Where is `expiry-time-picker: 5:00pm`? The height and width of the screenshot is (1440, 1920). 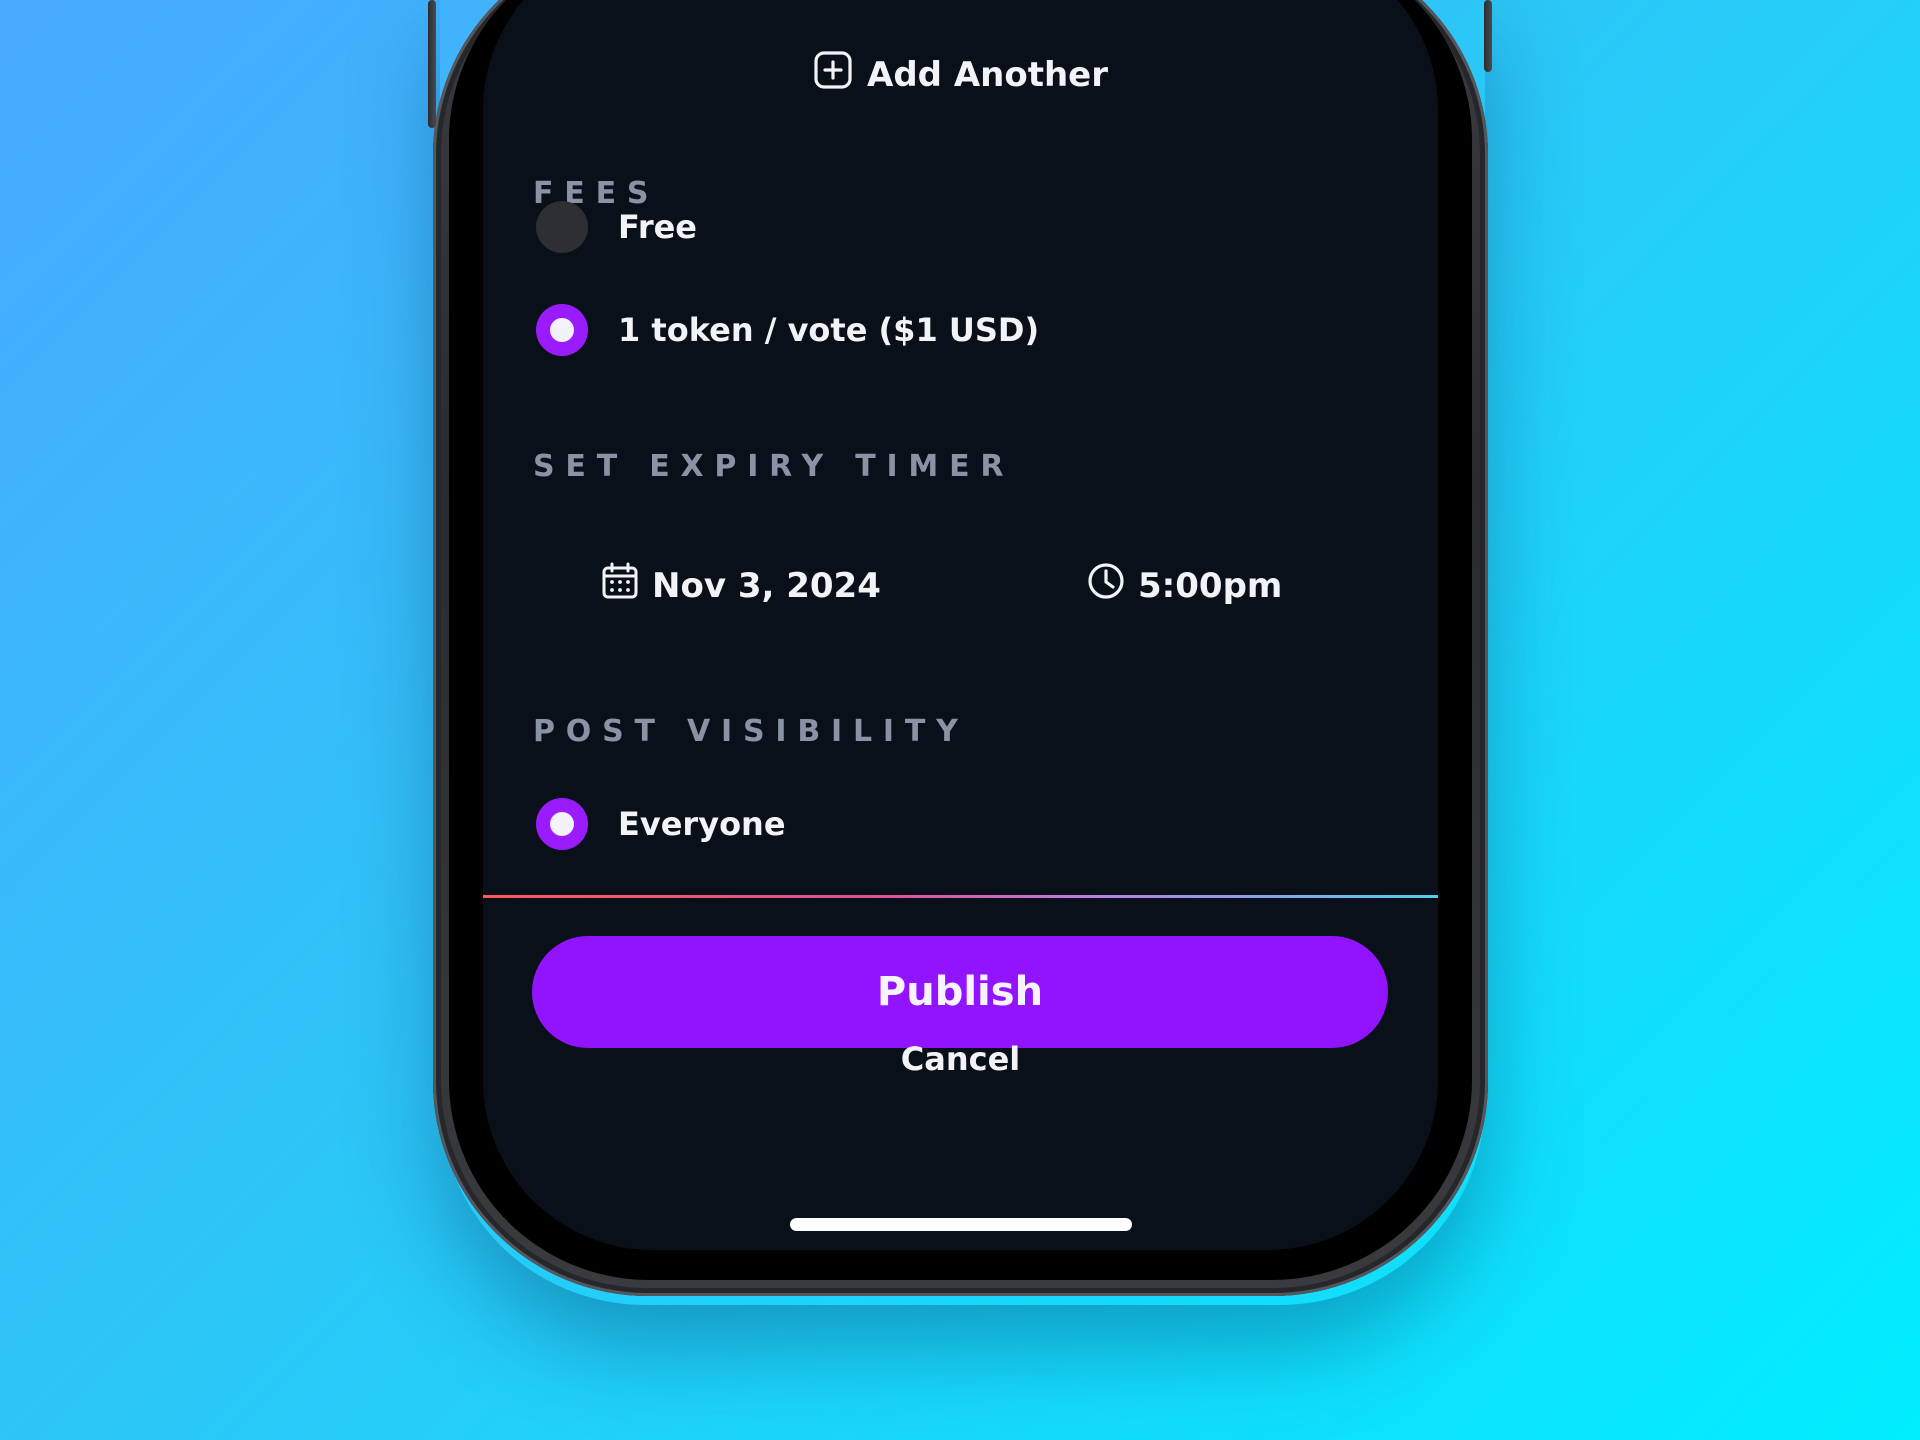 expiry-time-picker: 5:00pm is located at coordinates (1184, 585).